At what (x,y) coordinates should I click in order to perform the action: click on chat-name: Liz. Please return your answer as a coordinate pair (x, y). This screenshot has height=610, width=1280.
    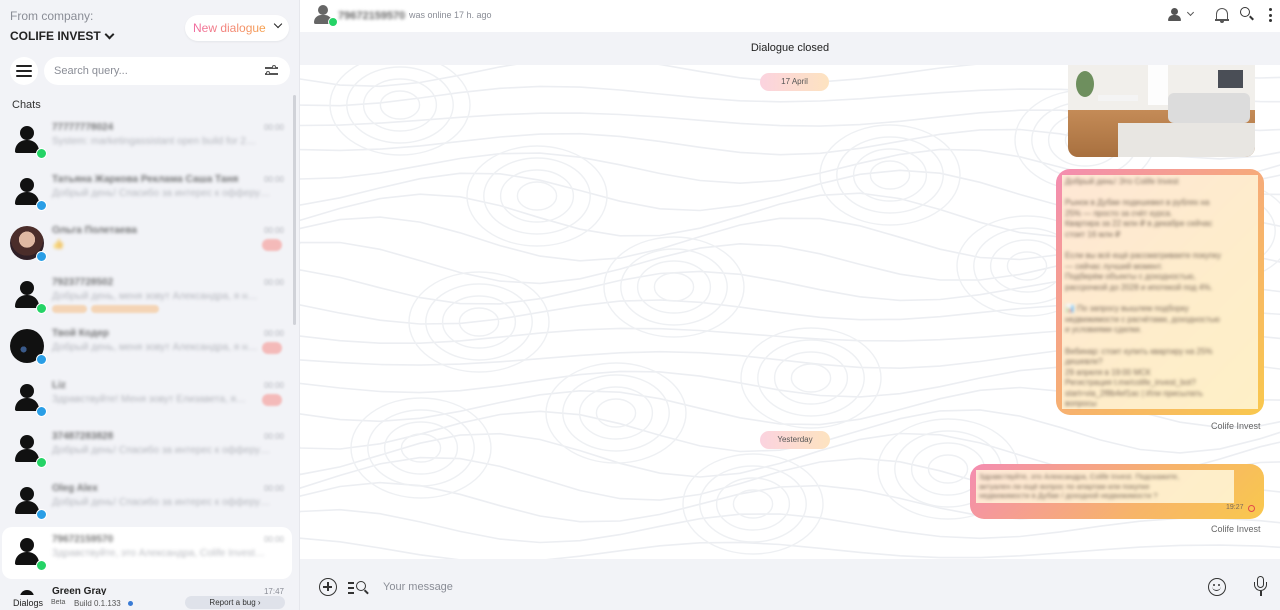
    Looking at the image, I should click on (59, 385).